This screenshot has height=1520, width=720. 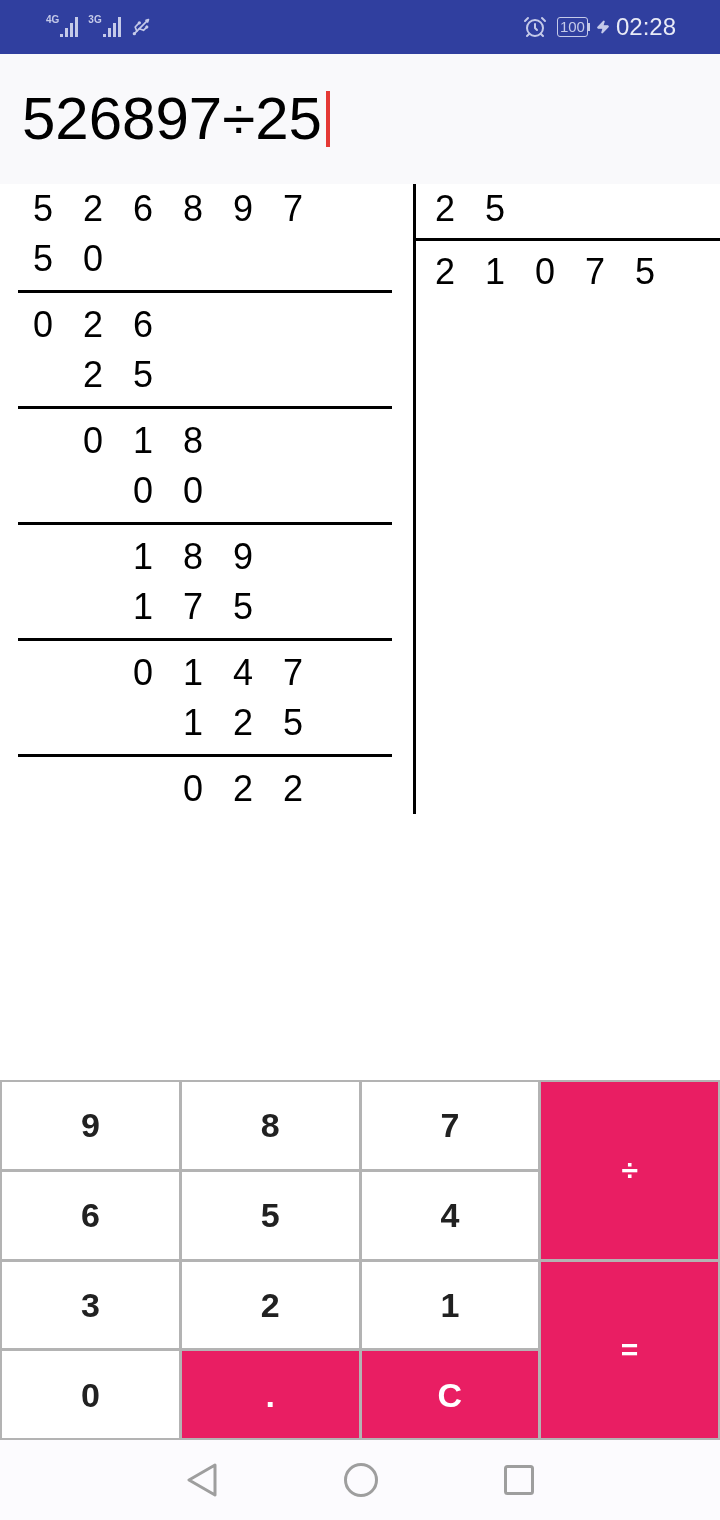 I want to click on subtrahend-digit: 7, so click(x=193, y=607).